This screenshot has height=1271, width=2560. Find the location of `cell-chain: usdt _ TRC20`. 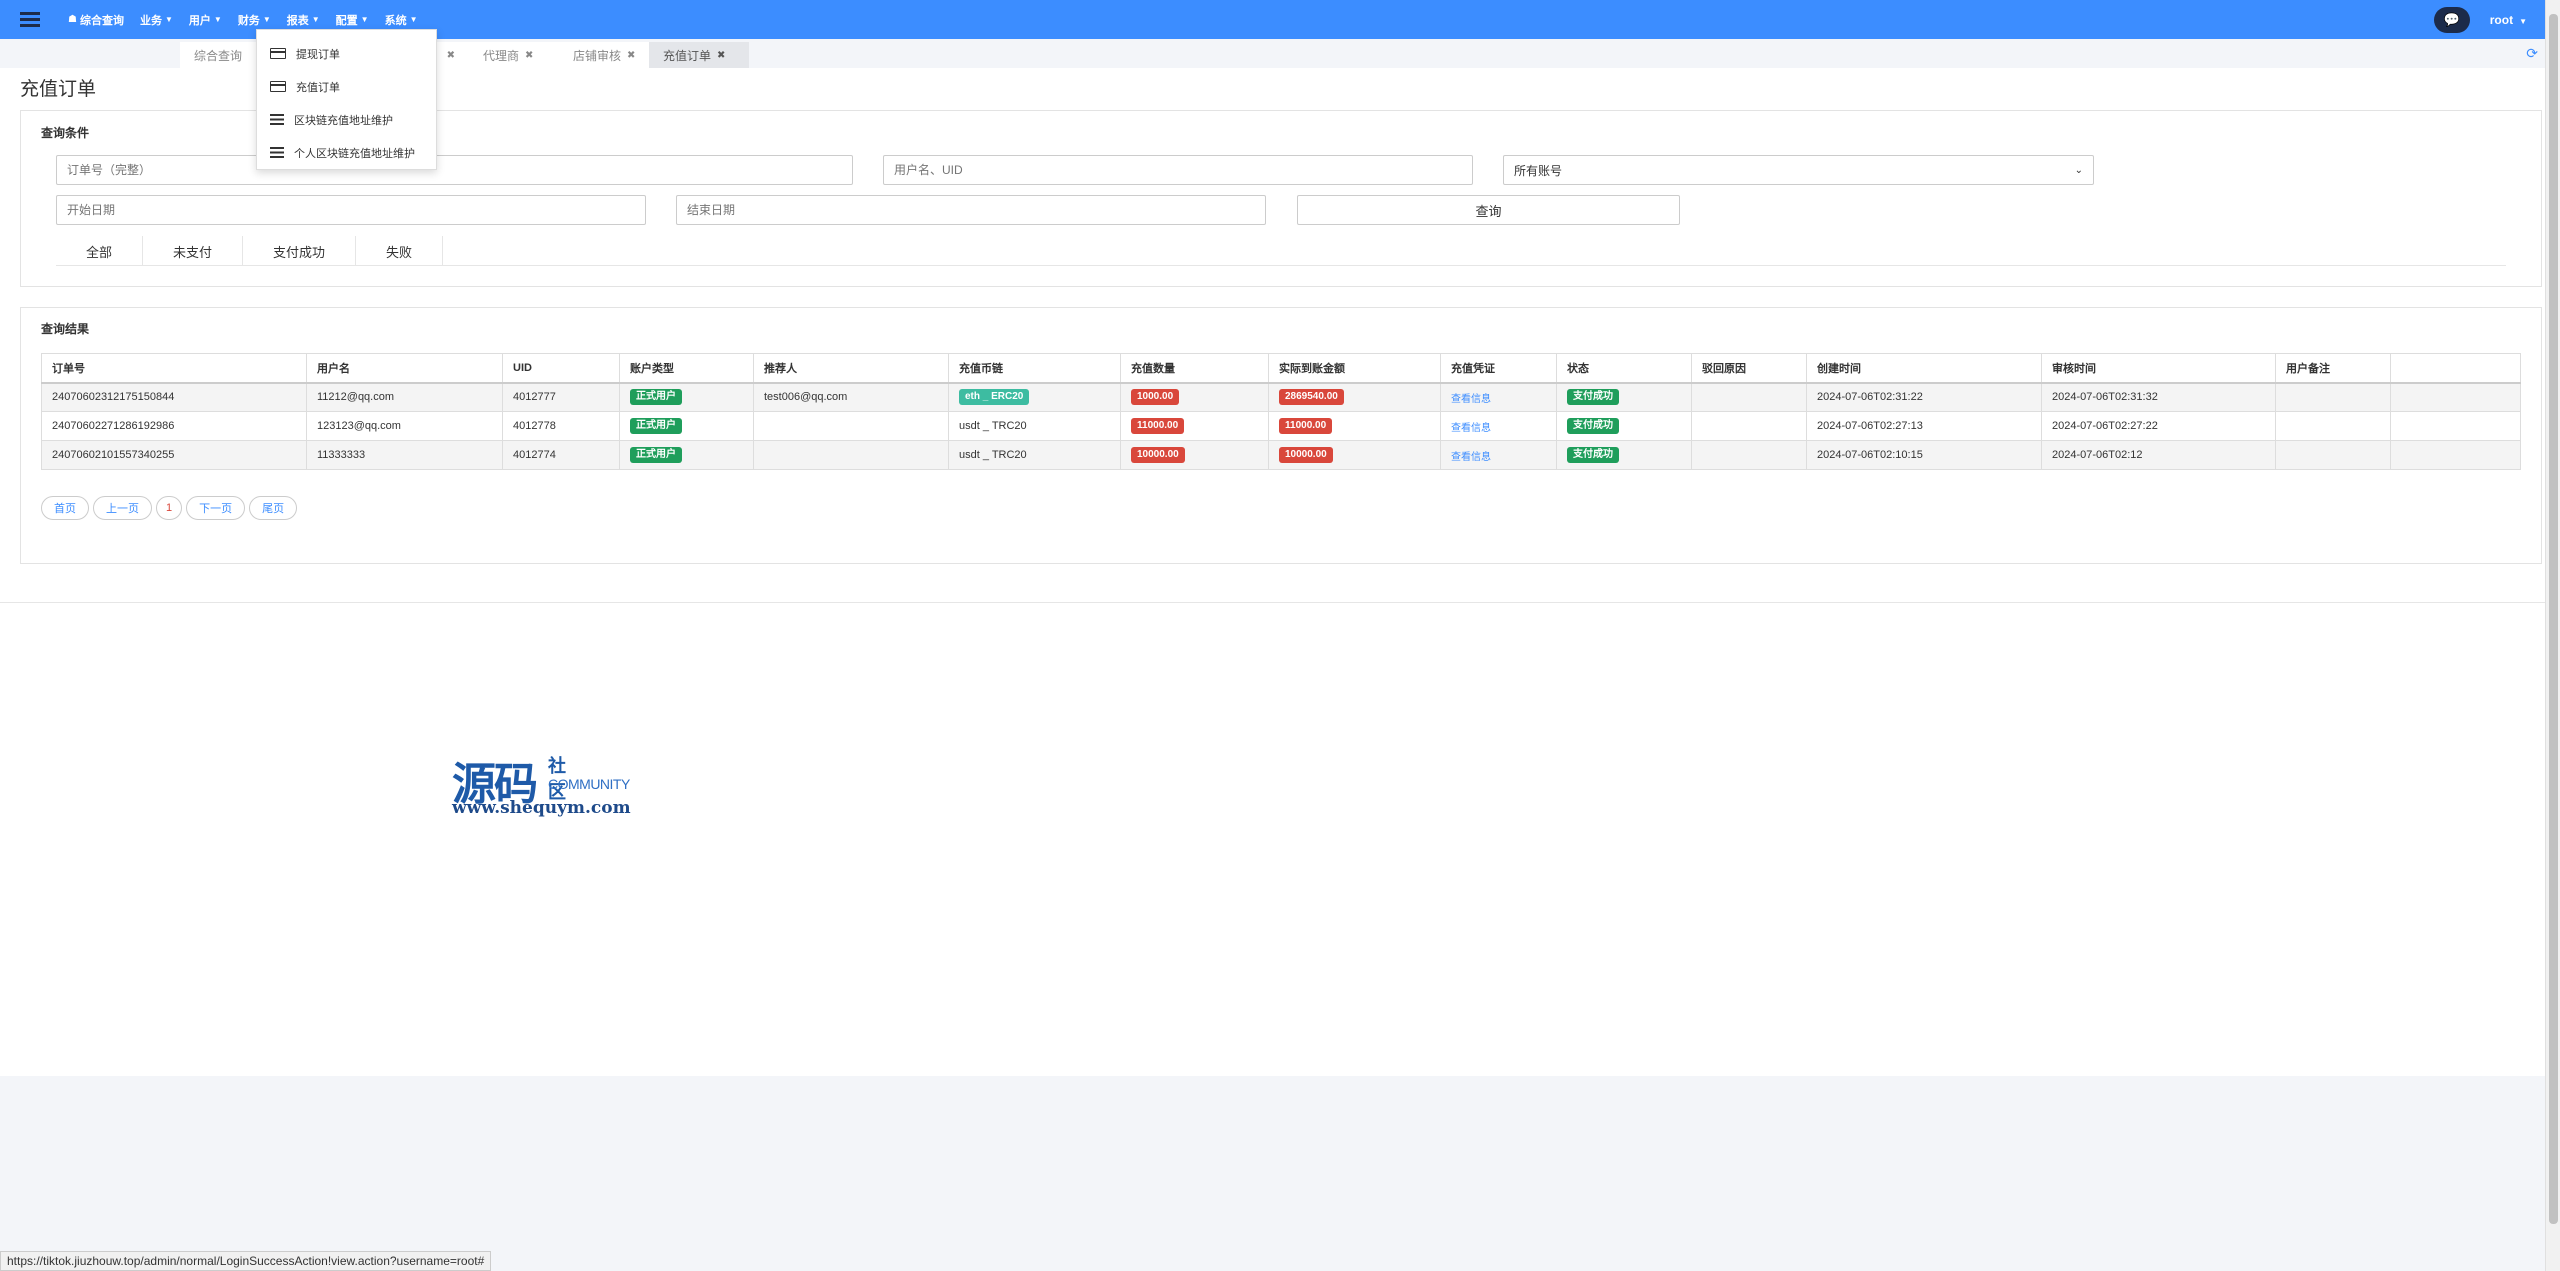

cell-chain: usdt _ TRC20 is located at coordinates (1034, 426).